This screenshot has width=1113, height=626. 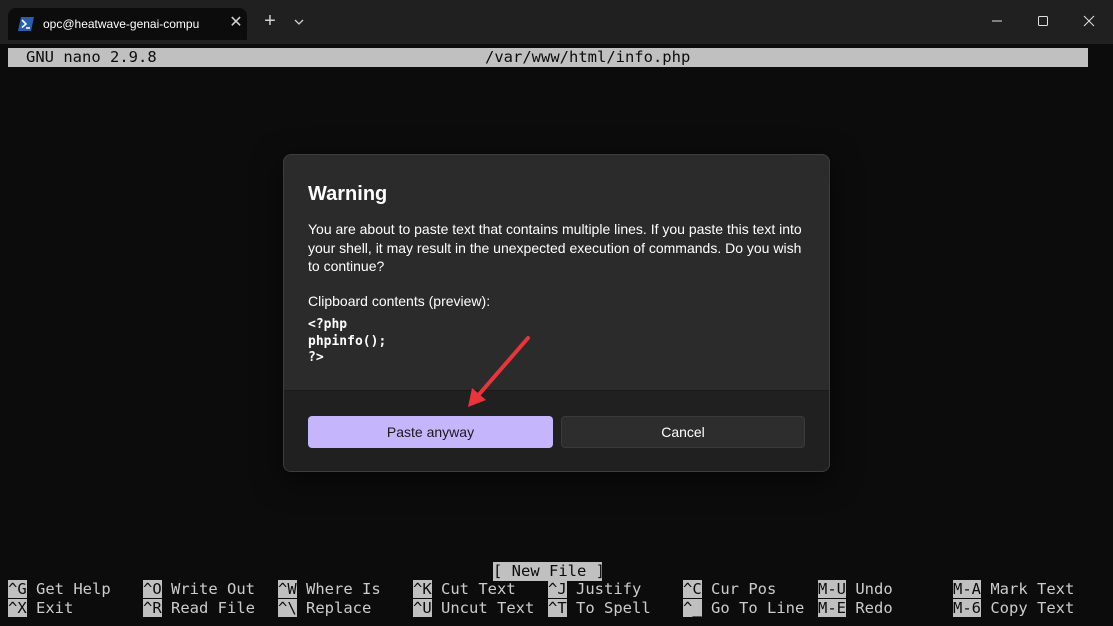 I want to click on shortcut-write-out: ^O Write Out, so click(x=199, y=589).